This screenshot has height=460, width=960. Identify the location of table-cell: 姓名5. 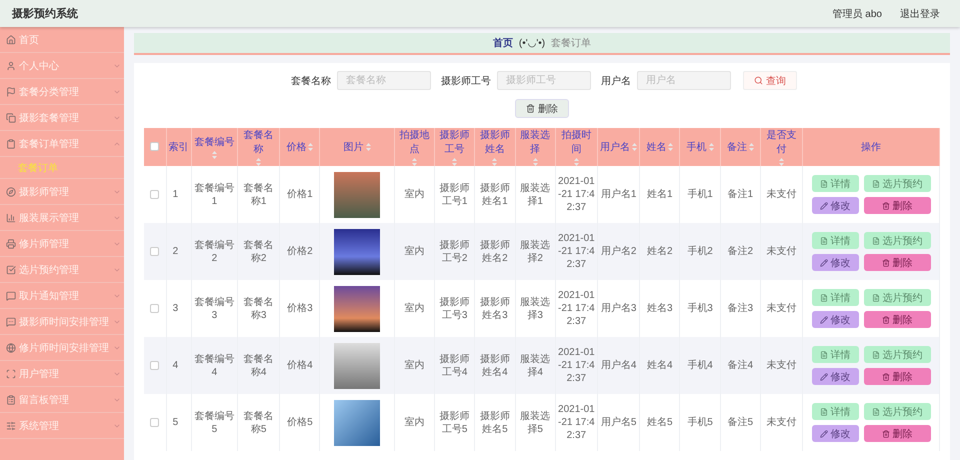
(660, 422).